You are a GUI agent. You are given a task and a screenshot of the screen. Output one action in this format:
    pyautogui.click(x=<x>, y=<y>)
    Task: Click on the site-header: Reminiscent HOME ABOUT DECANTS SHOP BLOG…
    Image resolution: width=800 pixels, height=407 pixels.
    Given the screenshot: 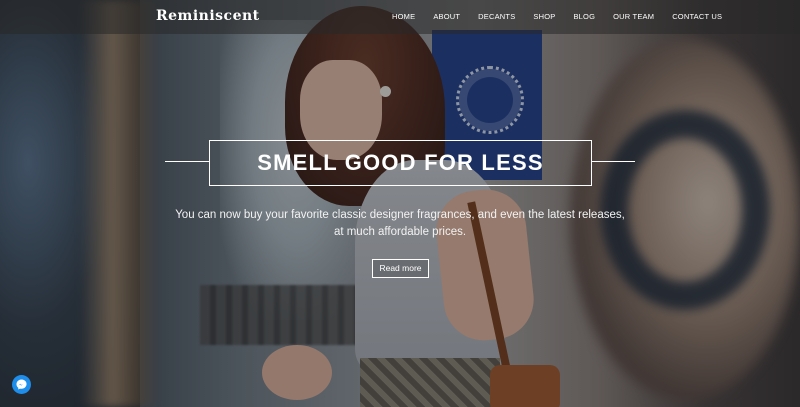 What is the action you would take?
    pyautogui.click(x=400, y=17)
    